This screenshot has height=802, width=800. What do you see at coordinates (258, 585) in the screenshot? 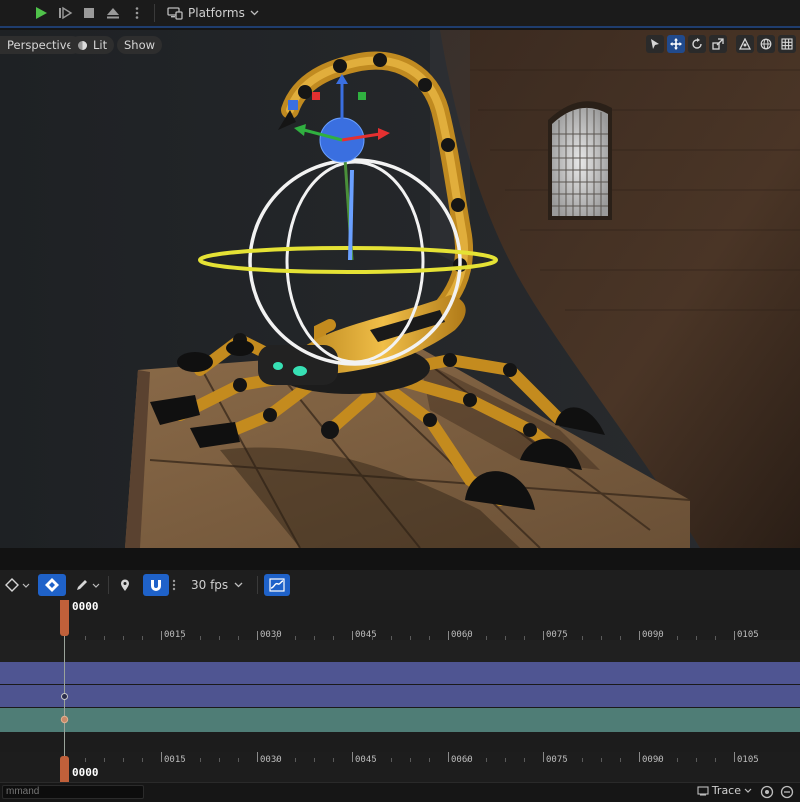
I see `toolbar-separator` at bounding box center [258, 585].